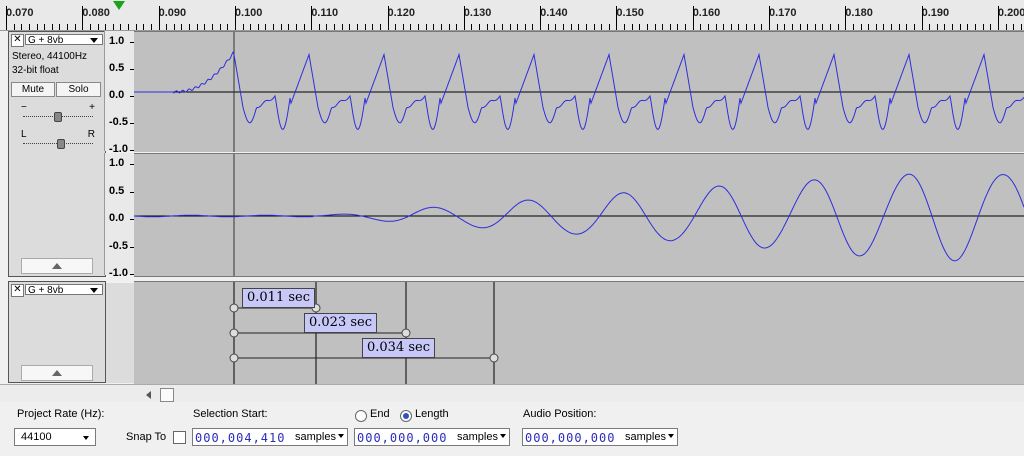 Image resolution: width=1024 pixels, height=456 pixels. I want to click on scroll-thumb, so click(167, 395).